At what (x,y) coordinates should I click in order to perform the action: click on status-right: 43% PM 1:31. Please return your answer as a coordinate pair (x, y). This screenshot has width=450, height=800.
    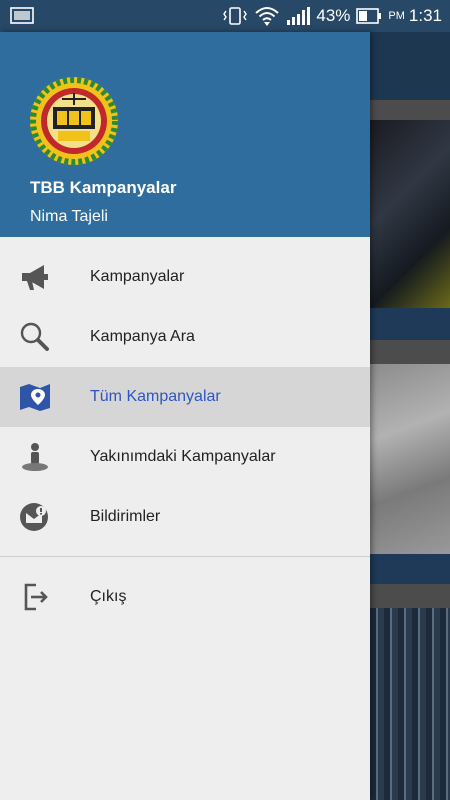
    Looking at the image, I should click on (332, 16).